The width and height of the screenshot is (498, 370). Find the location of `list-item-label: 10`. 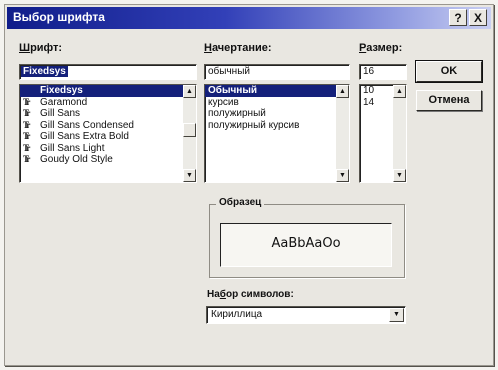

list-item-label: 10 is located at coordinates (369, 90).